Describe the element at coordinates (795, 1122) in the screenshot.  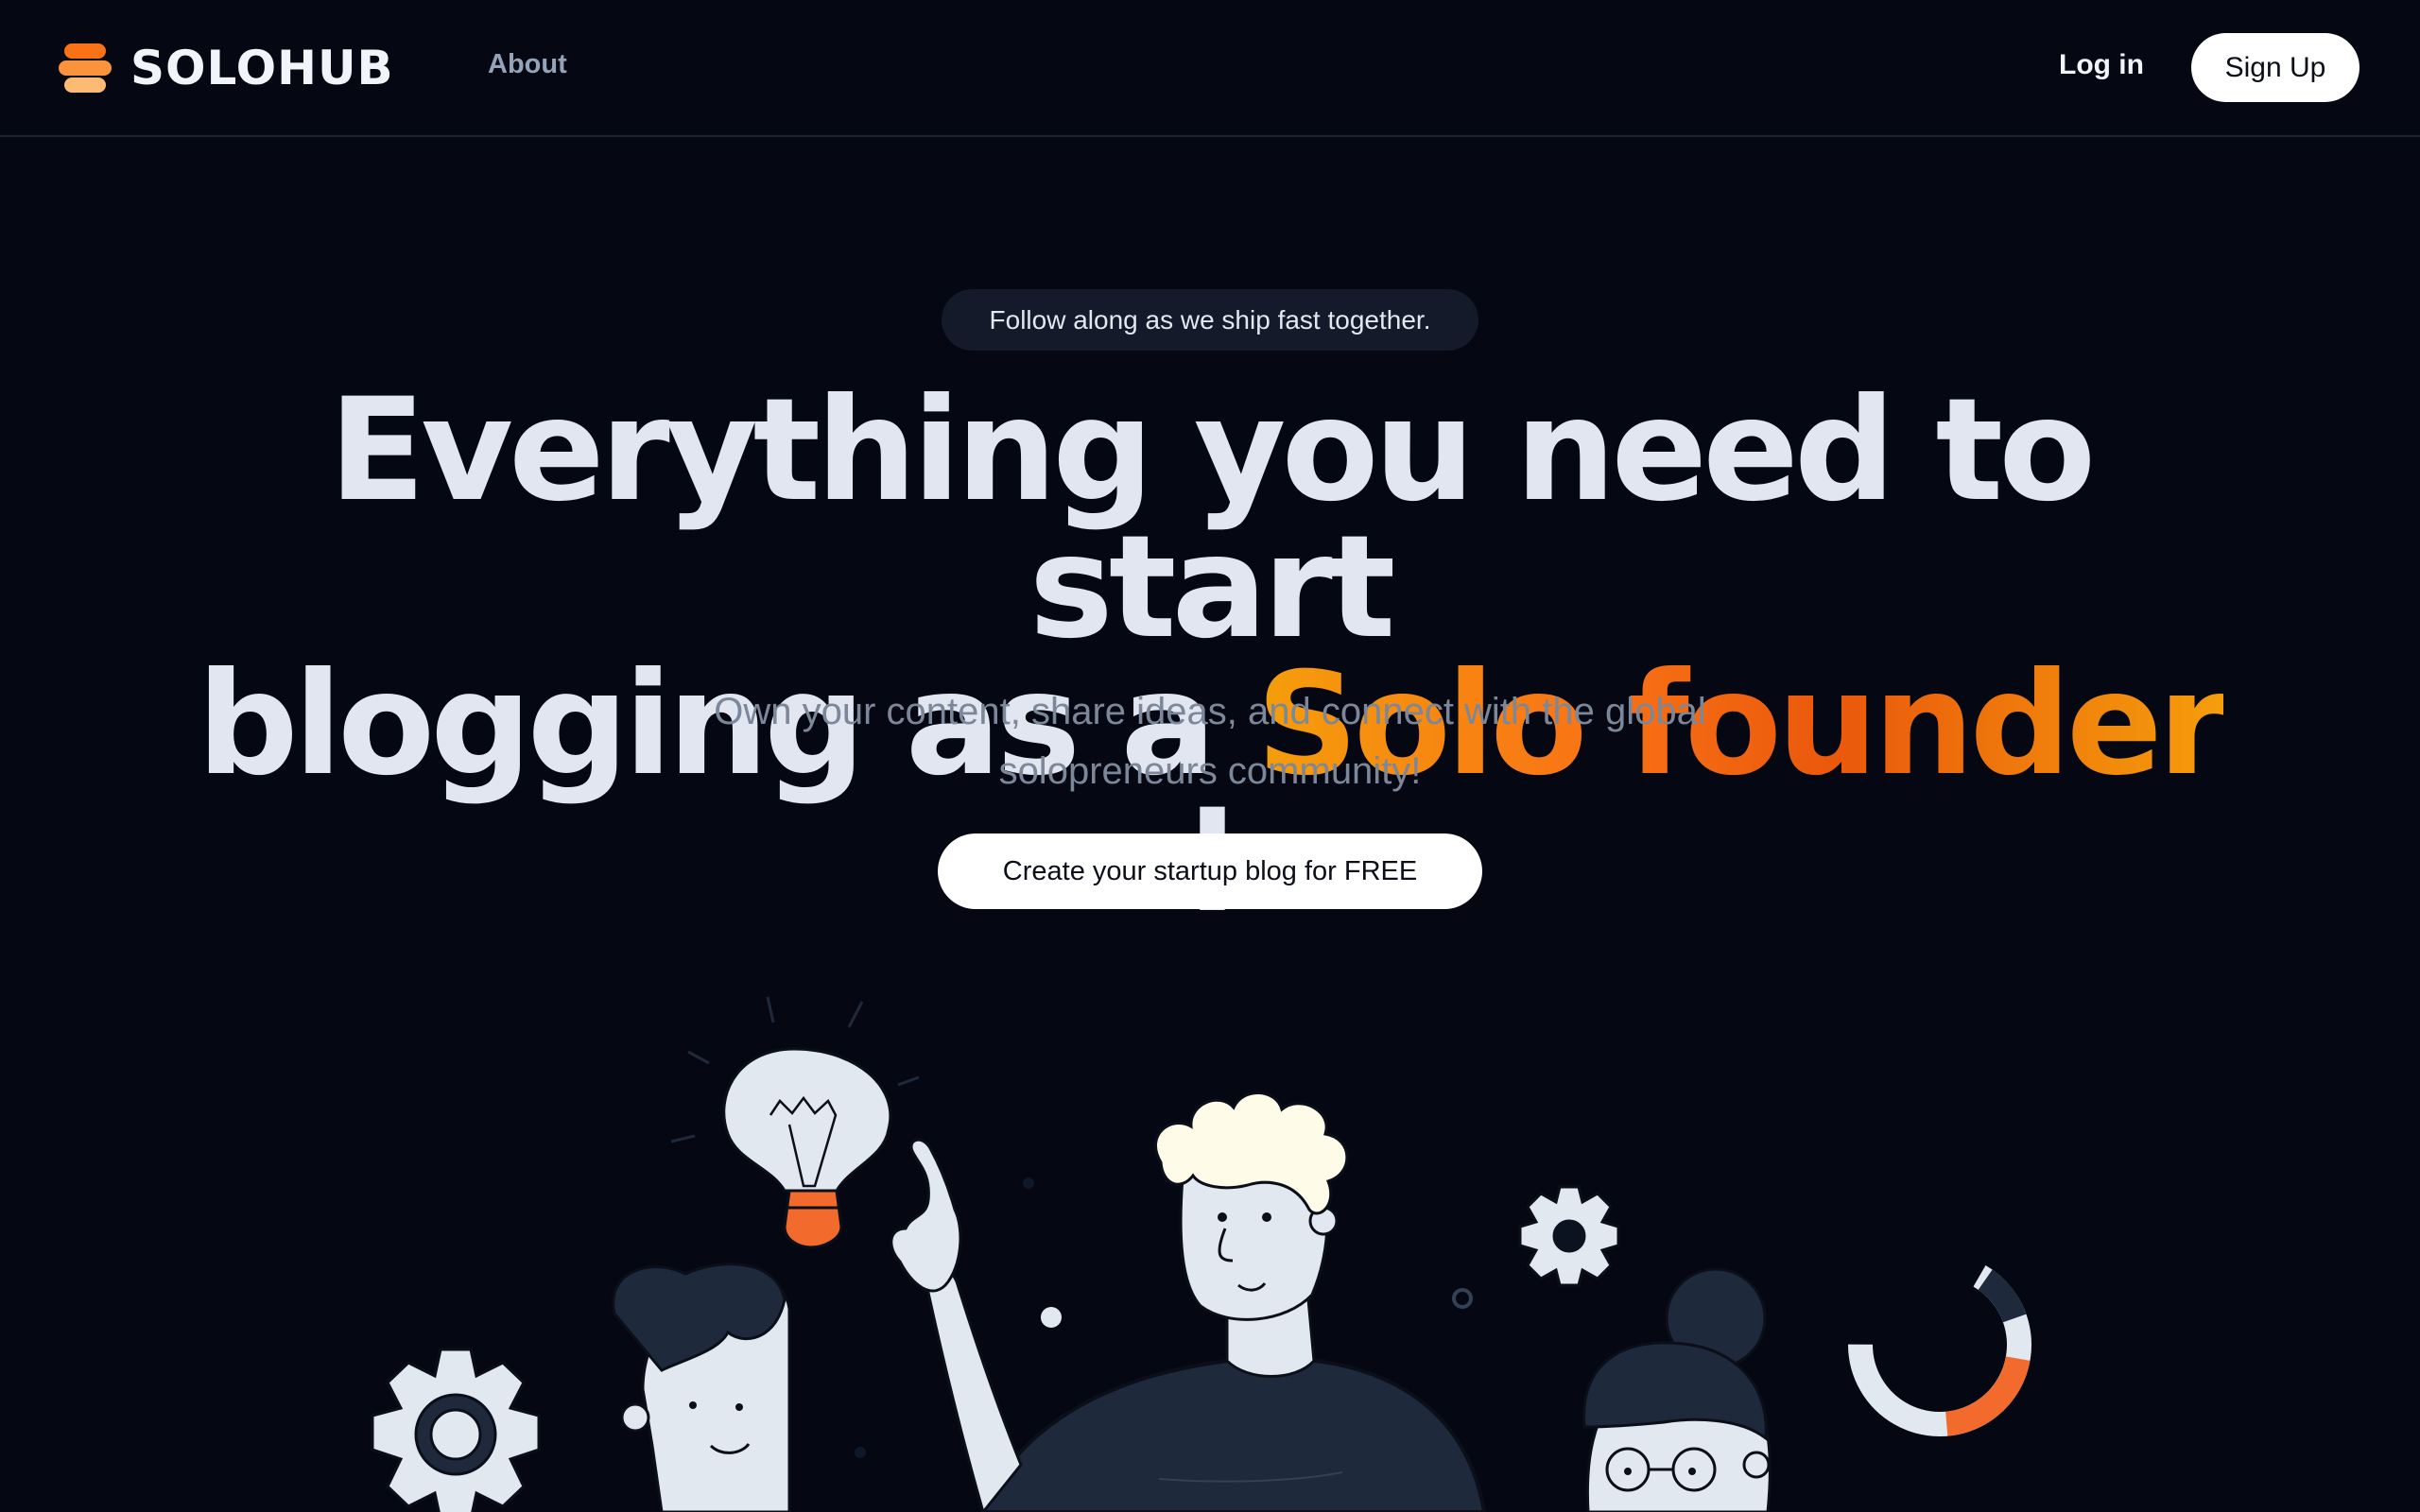
I see `lightbulb-icon` at that location.